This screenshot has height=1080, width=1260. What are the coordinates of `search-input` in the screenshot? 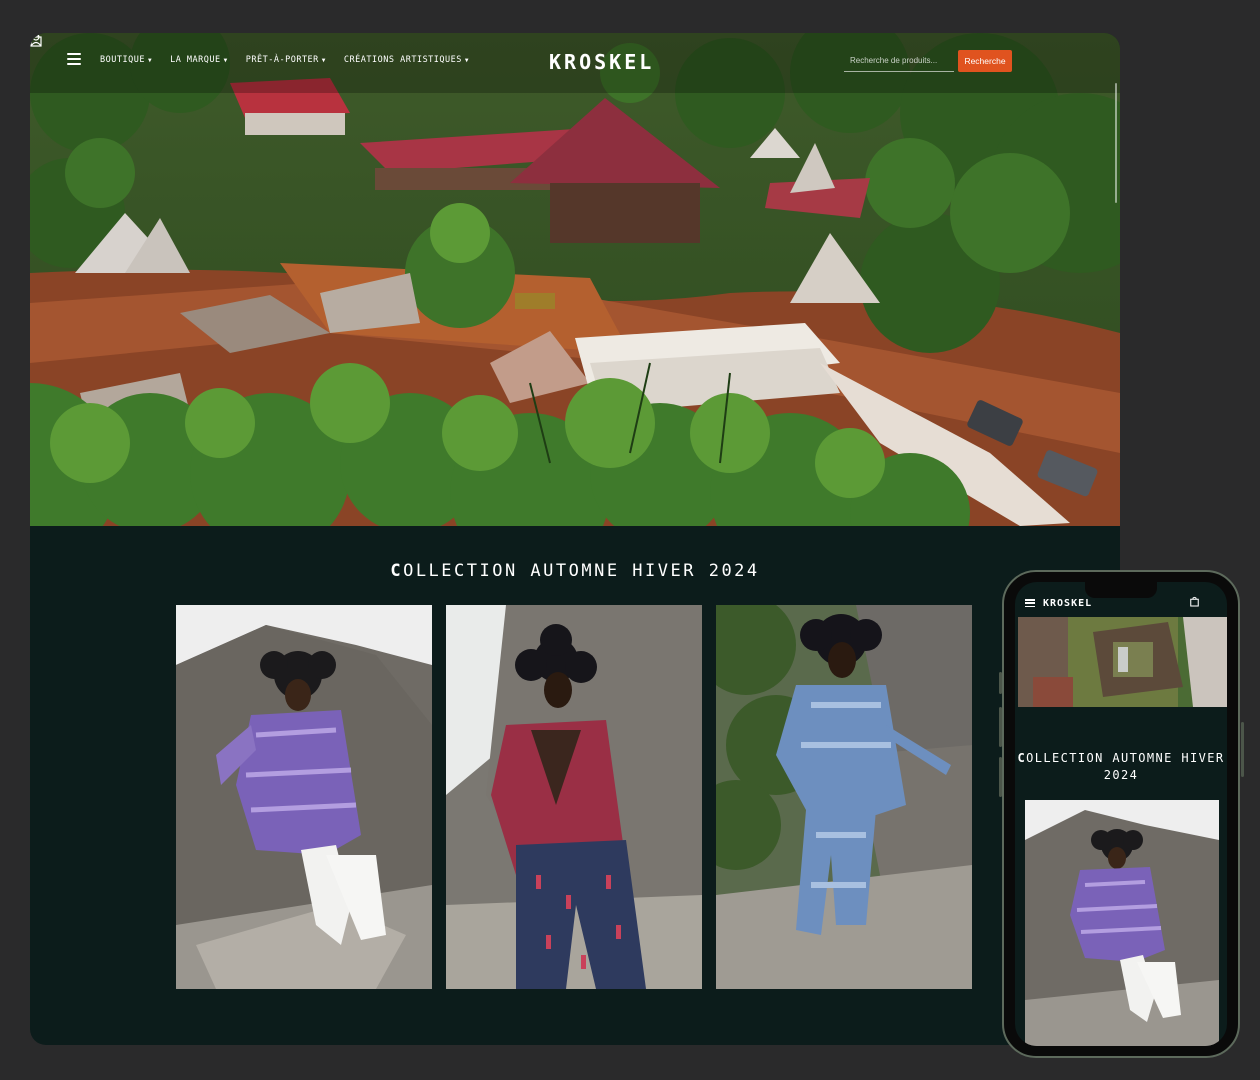 It's located at (899, 61).